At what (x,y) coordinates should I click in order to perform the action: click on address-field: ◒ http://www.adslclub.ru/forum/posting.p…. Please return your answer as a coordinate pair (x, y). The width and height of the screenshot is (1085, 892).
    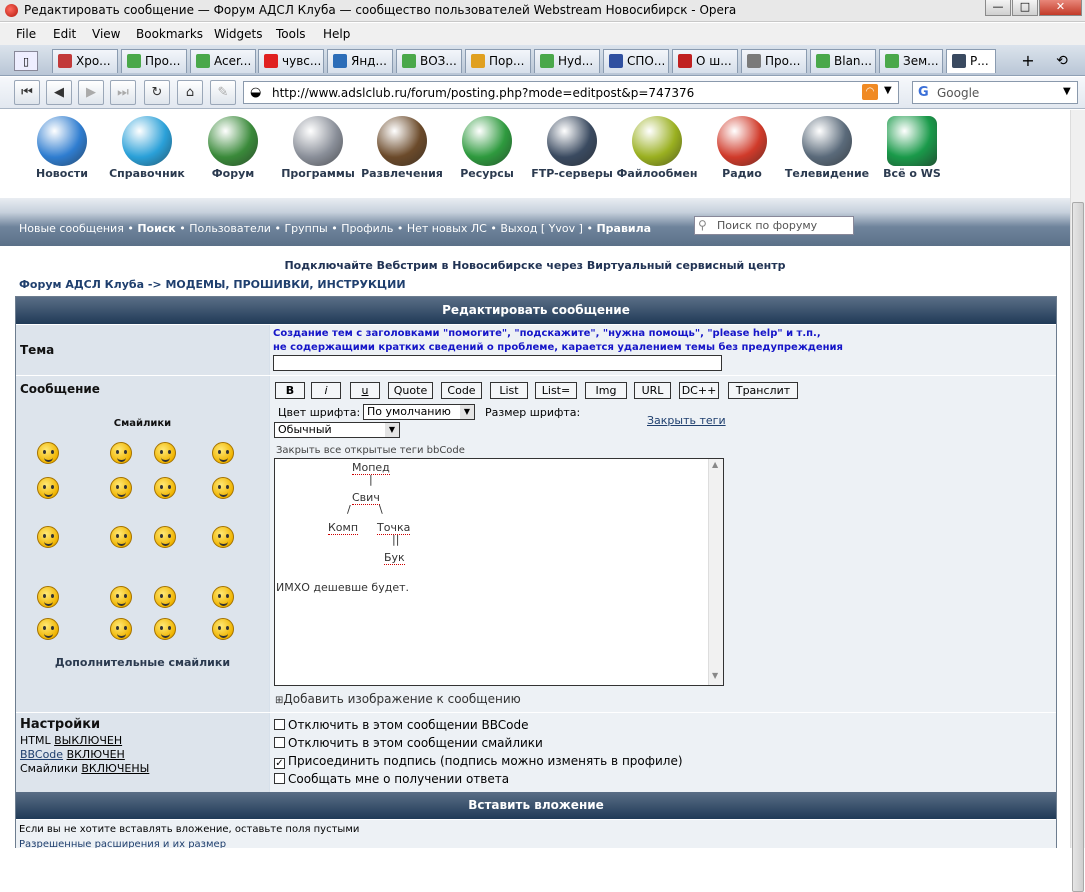
    Looking at the image, I should click on (571, 92).